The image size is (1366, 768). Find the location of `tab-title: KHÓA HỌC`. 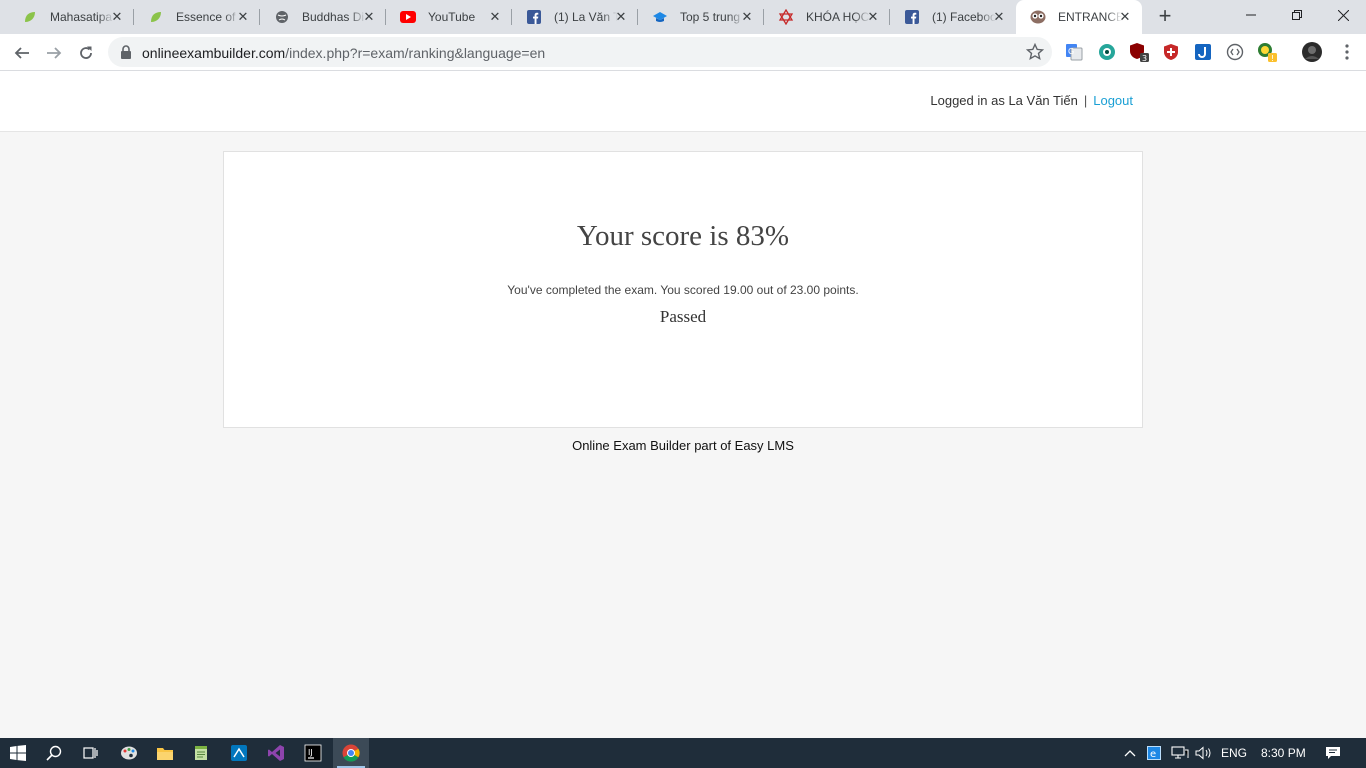

tab-title: KHÓA HỌC is located at coordinates (838, 17).